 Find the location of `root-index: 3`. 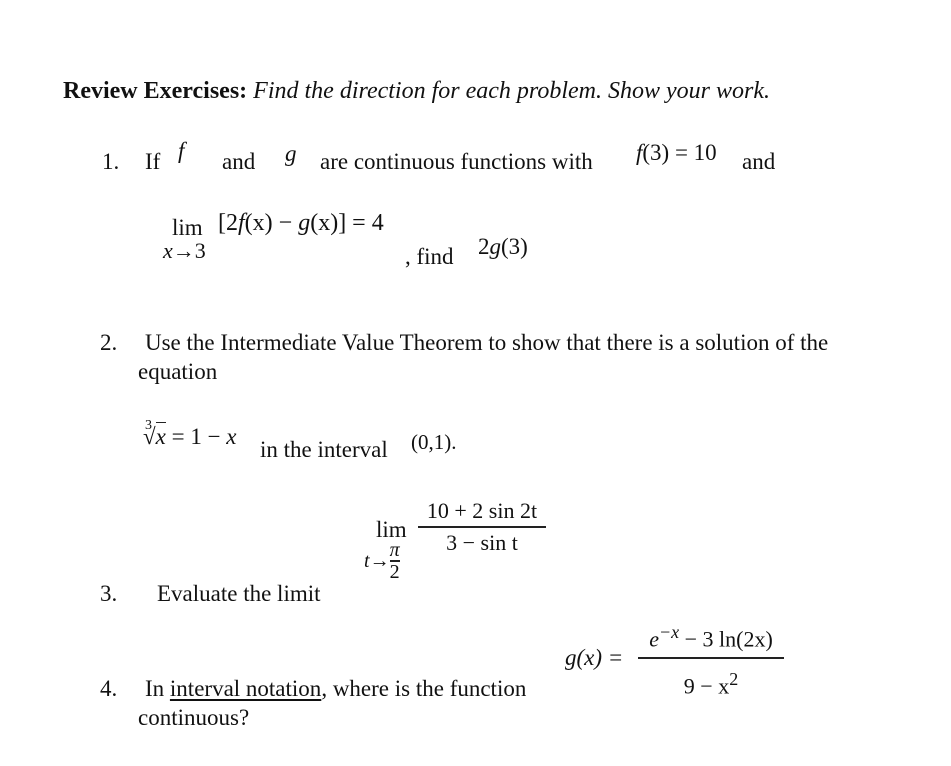

root-index: 3 is located at coordinates (148, 425).